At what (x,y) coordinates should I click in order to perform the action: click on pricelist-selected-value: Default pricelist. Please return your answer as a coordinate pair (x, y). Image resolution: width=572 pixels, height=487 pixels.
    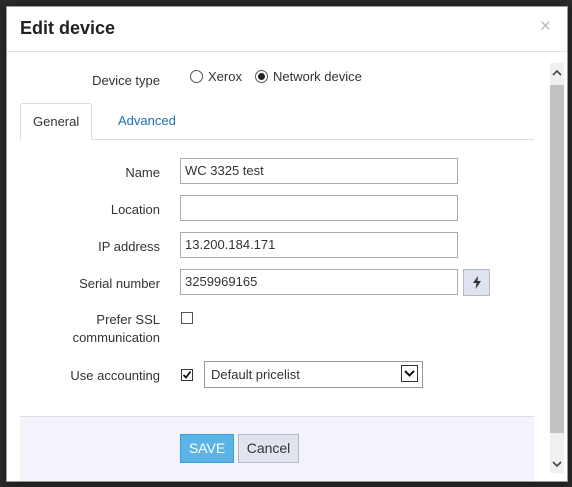
    Looking at the image, I should click on (255, 374).